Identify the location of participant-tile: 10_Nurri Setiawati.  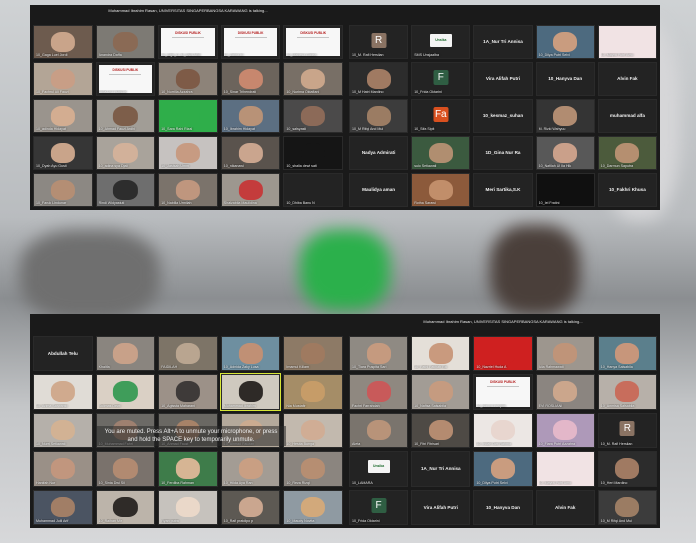
(63, 430).